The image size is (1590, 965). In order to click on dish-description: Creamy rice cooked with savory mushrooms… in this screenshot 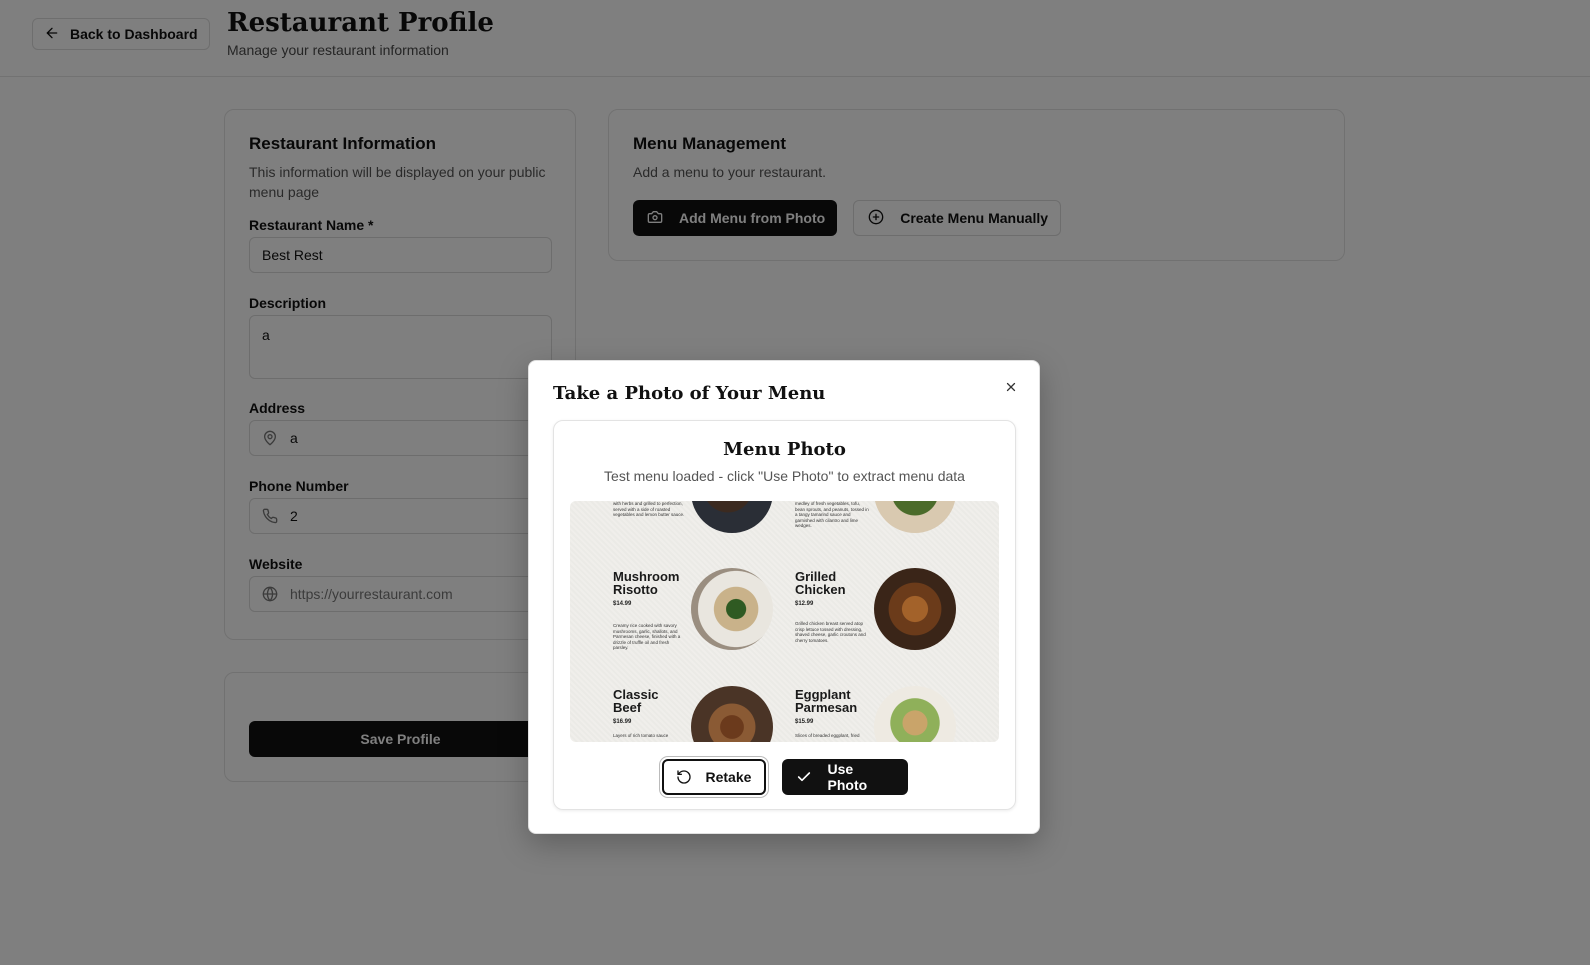, I will do `click(647, 636)`.